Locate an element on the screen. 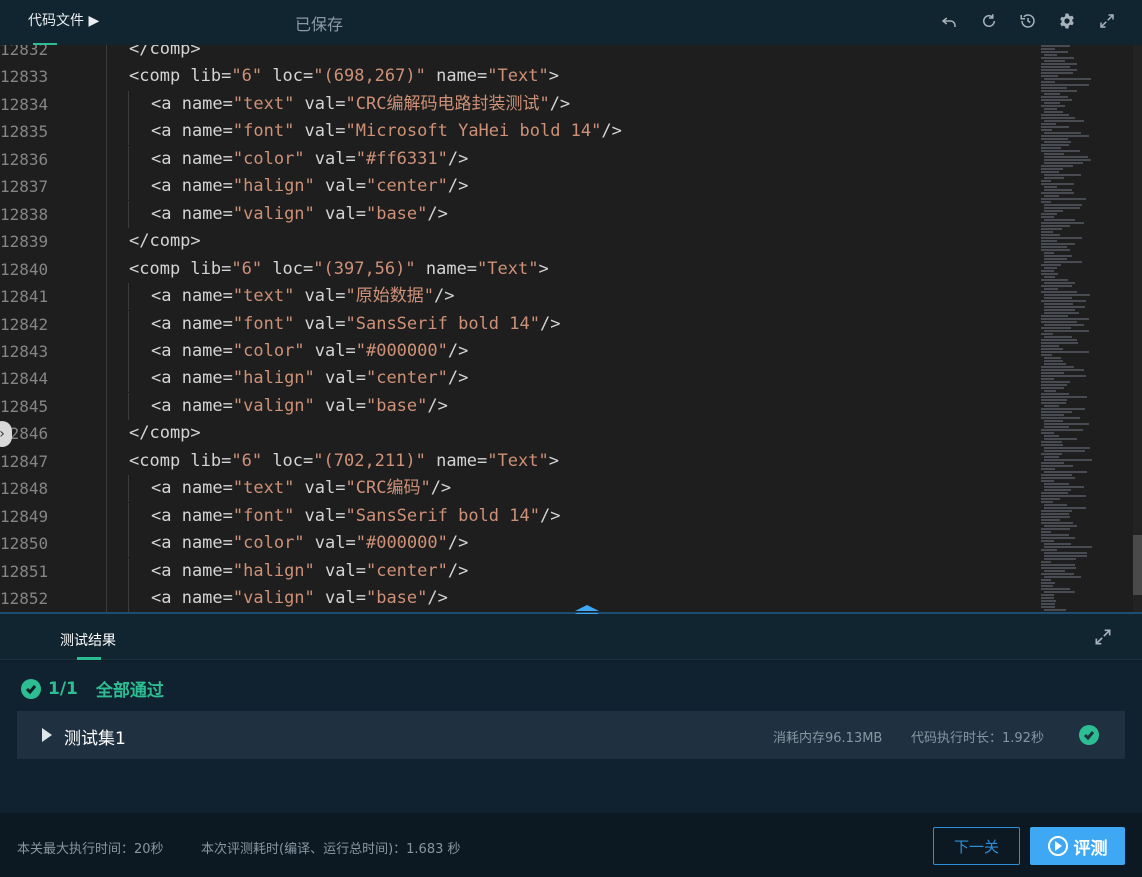 The image size is (1142, 877). line-number: 12834 is located at coordinates (24, 104).